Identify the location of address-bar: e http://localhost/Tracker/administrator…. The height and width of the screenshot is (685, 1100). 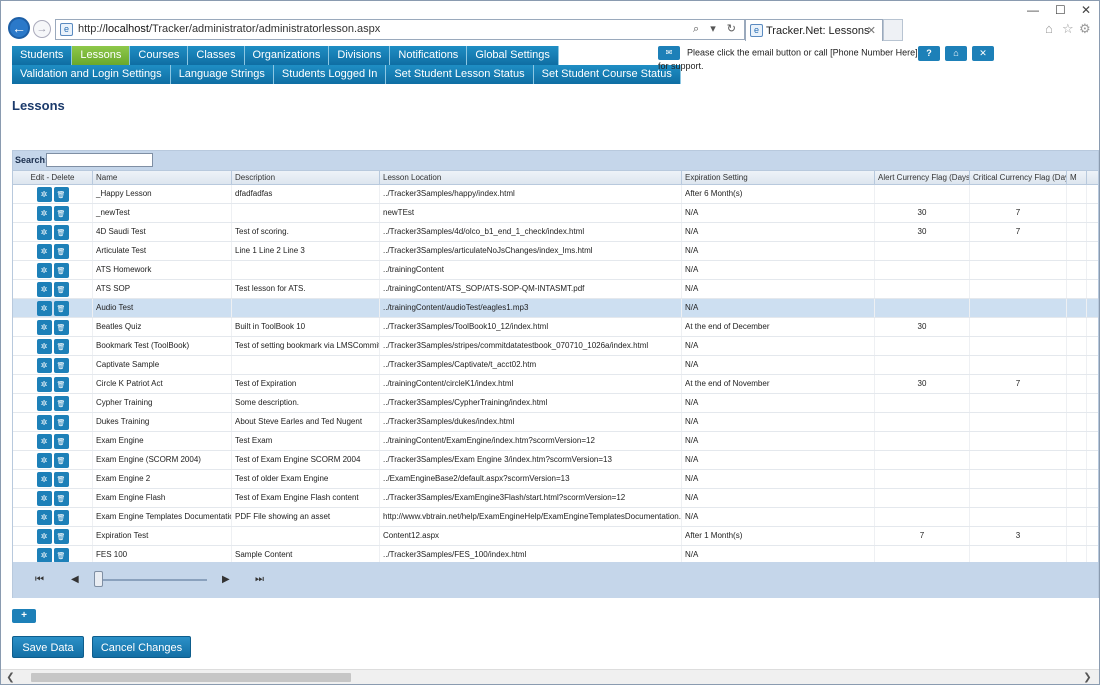
(400, 29).